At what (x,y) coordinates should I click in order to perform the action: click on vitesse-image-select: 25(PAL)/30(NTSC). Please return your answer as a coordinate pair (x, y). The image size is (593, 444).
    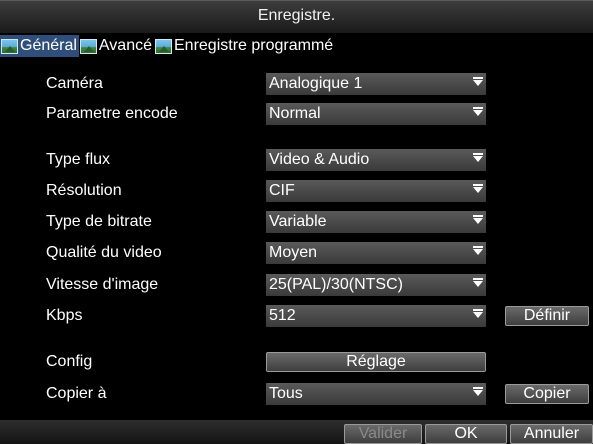
    Looking at the image, I should click on (376, 285).